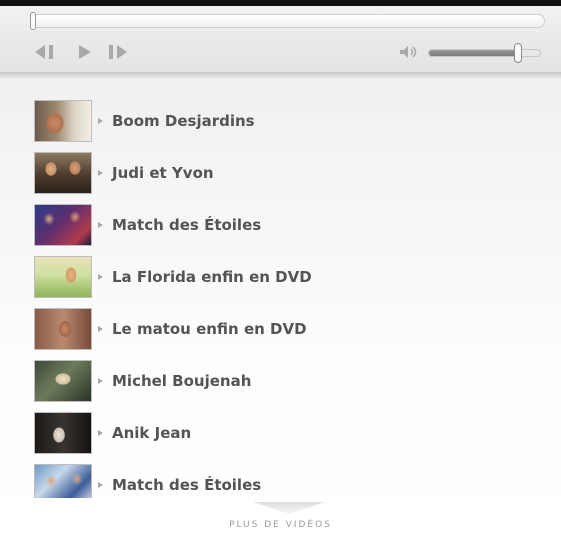  What do you see at coordinates (289, 509) in the screenshot?
I see `chevron-down-icon` at bounding box center [289, 509].